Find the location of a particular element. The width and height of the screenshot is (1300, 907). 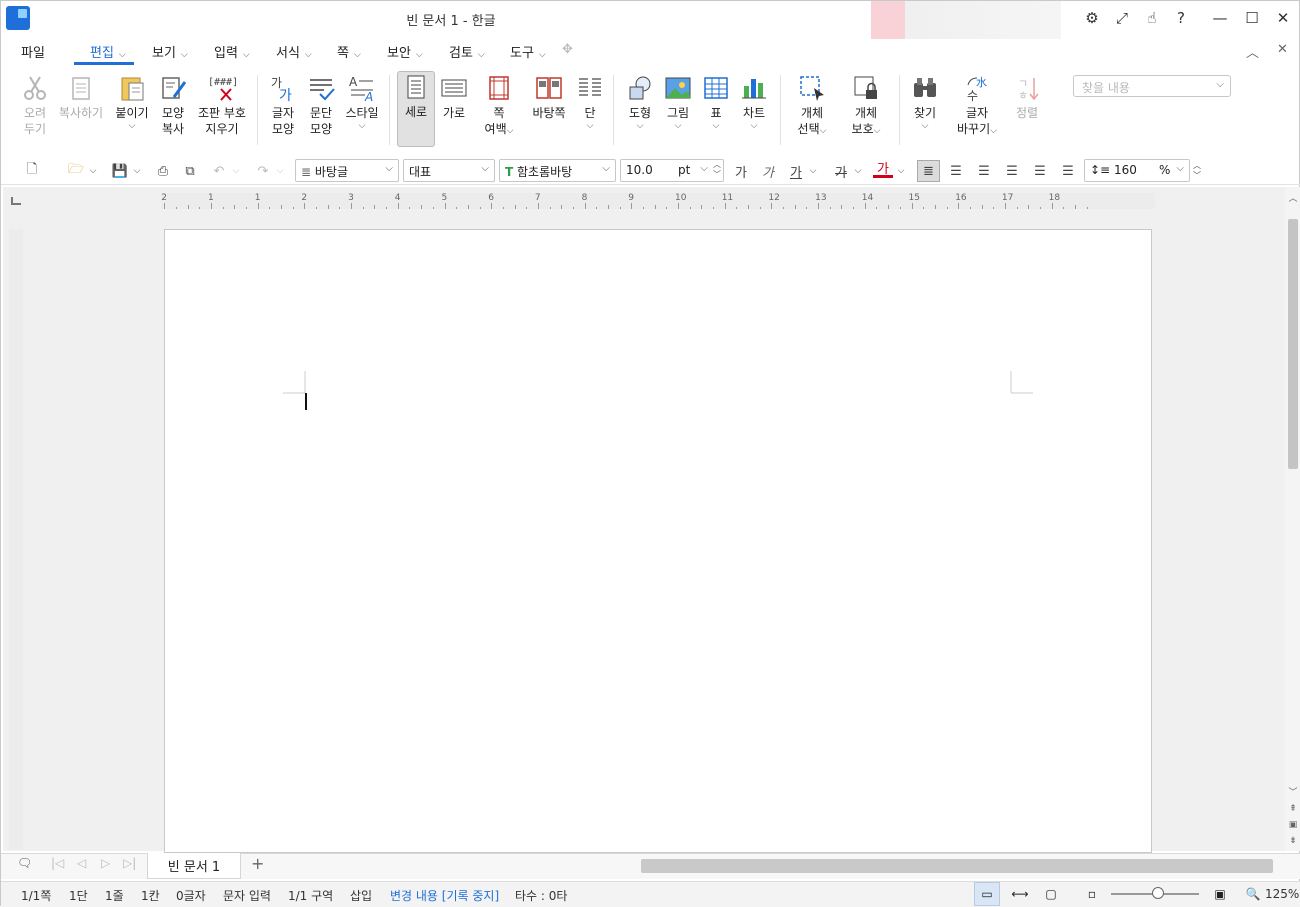

columns-button: 단 ⌵ is located at coordinates (590, 102).